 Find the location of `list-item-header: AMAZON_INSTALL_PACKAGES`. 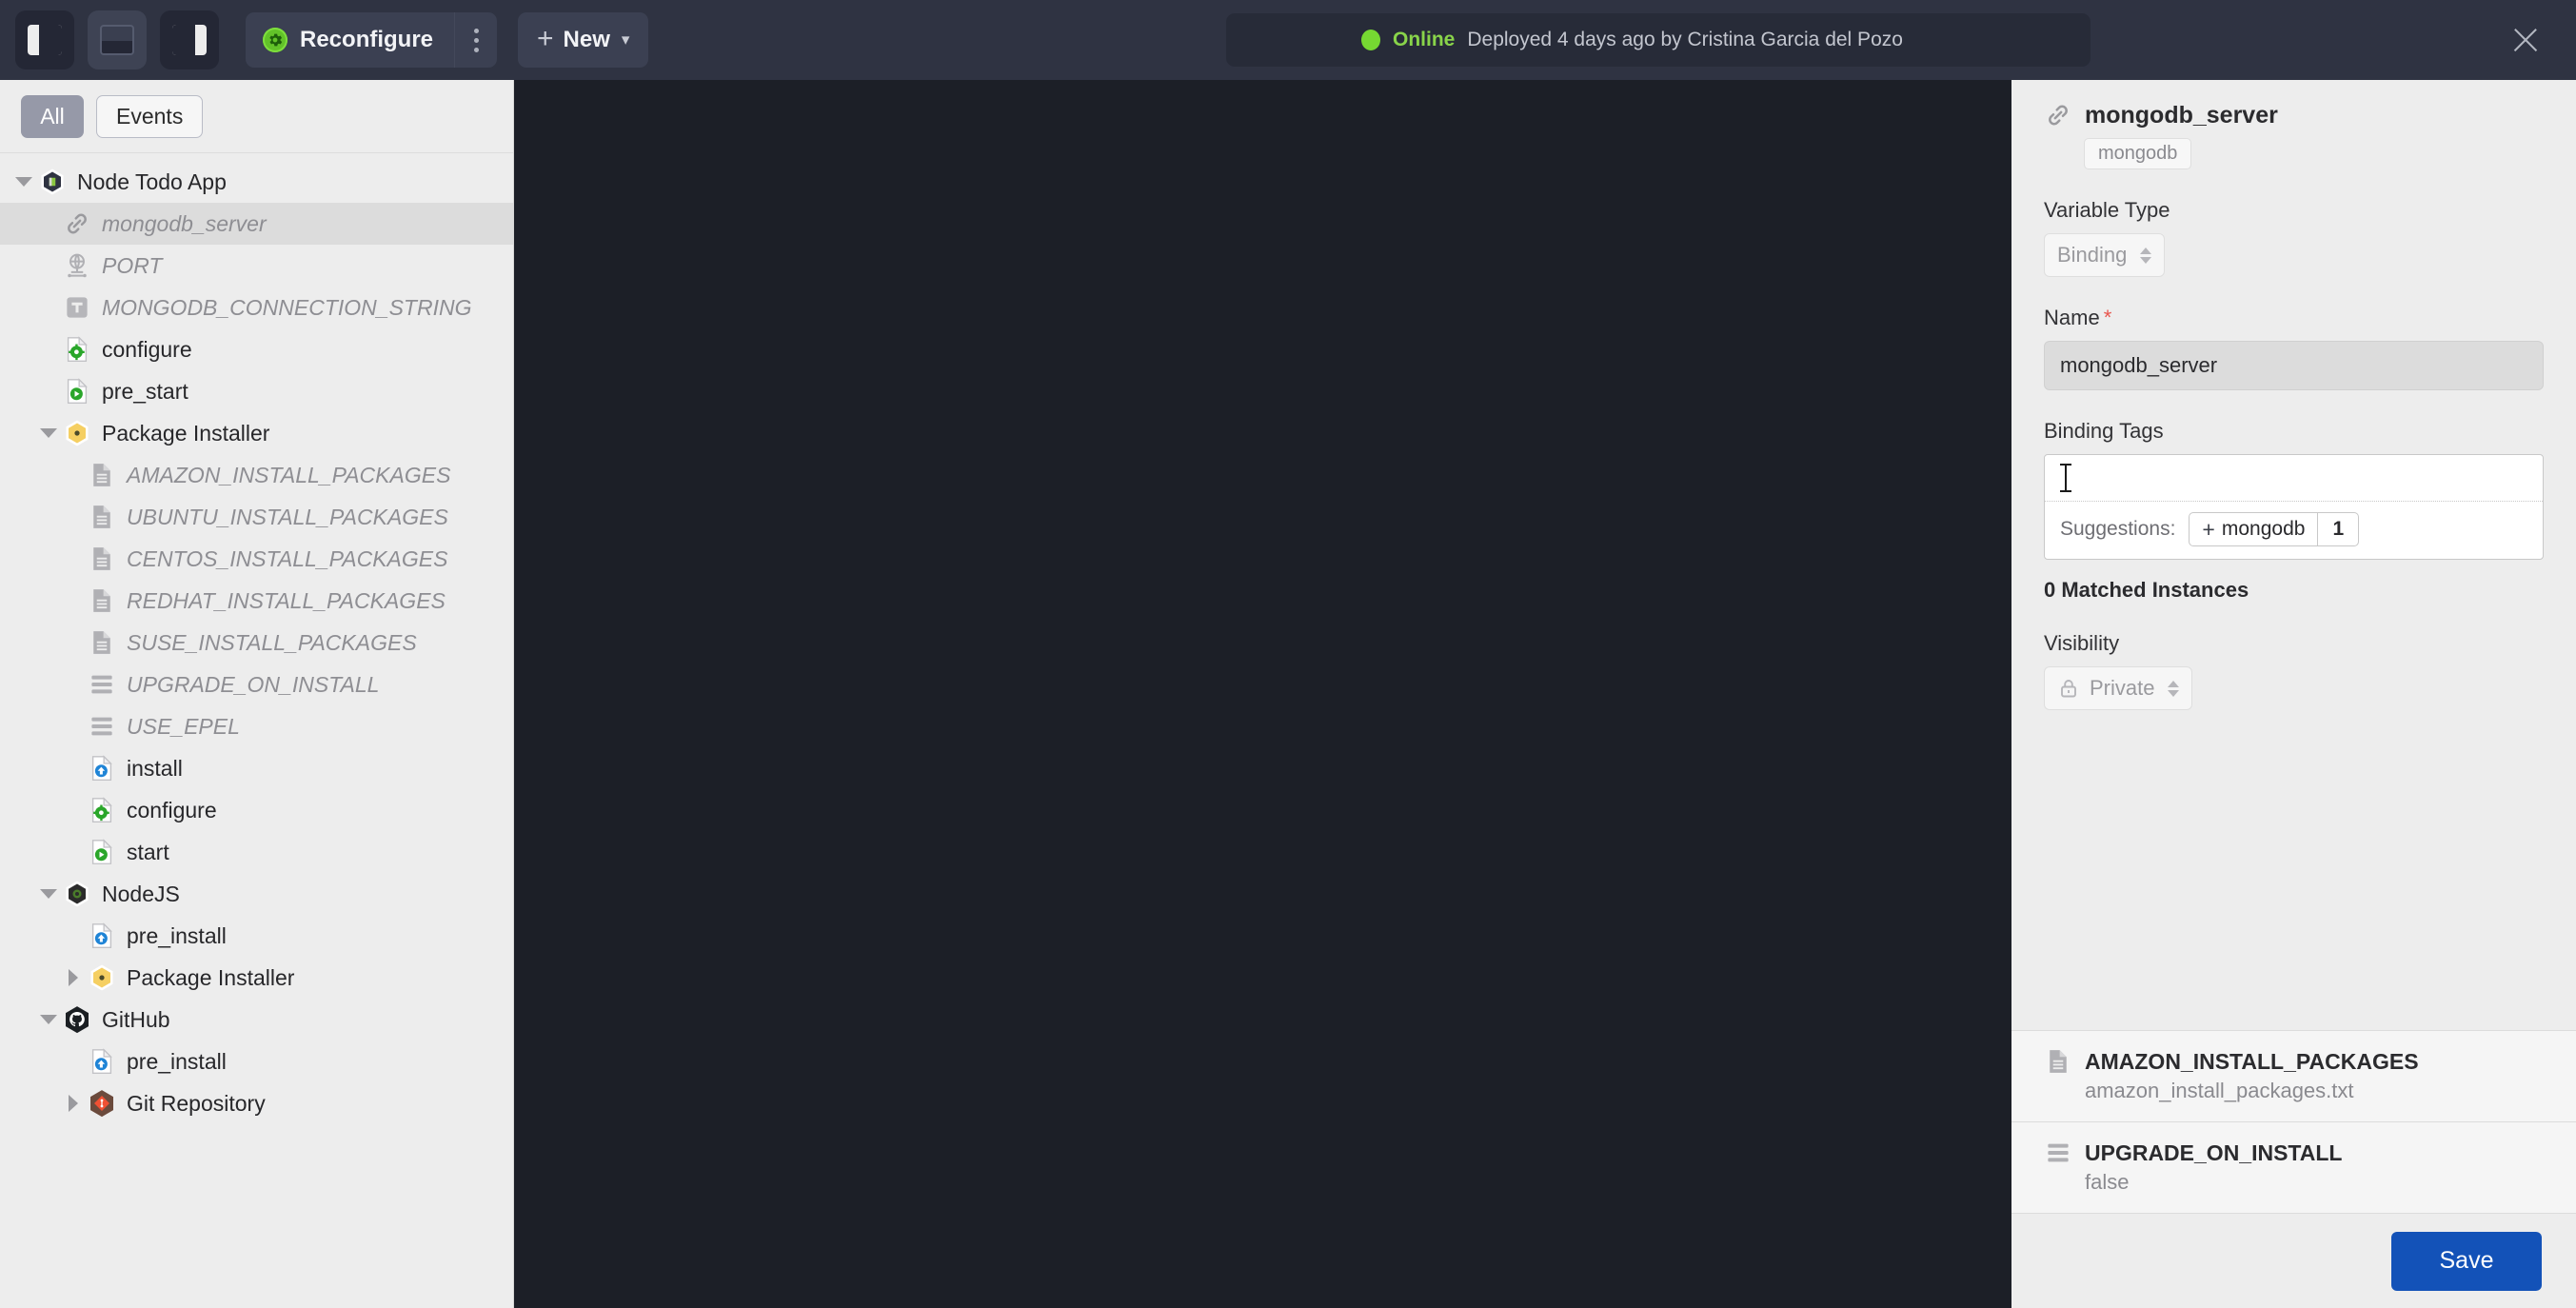

list-item-header: AMAZON_INSTALL_PACKAGES is located at coordinates (2294, 1061).